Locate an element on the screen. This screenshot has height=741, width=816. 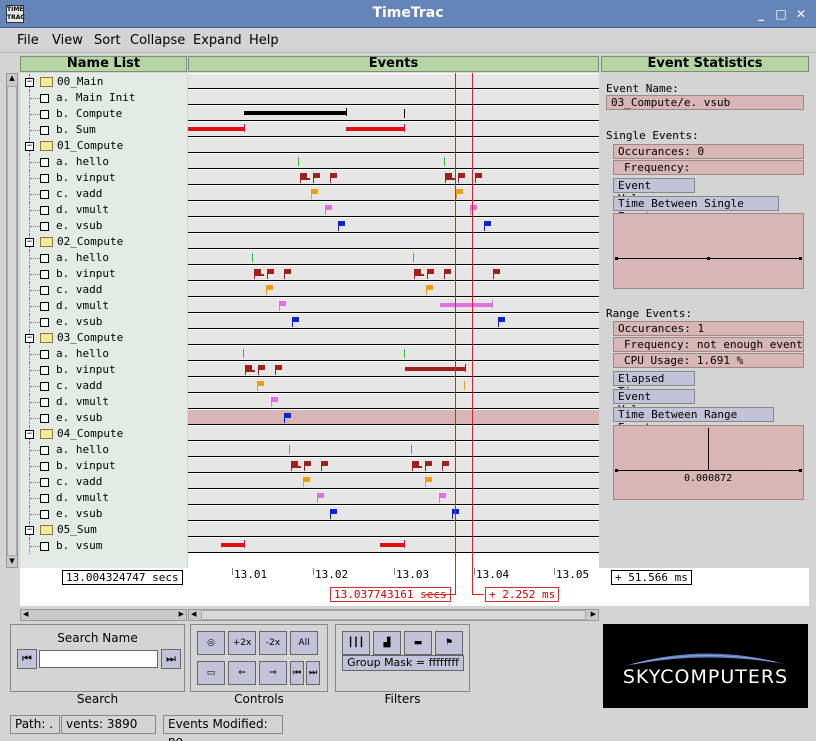
group-mask-button: Group Mask = ffffffff is located at coordinates (403, 663).